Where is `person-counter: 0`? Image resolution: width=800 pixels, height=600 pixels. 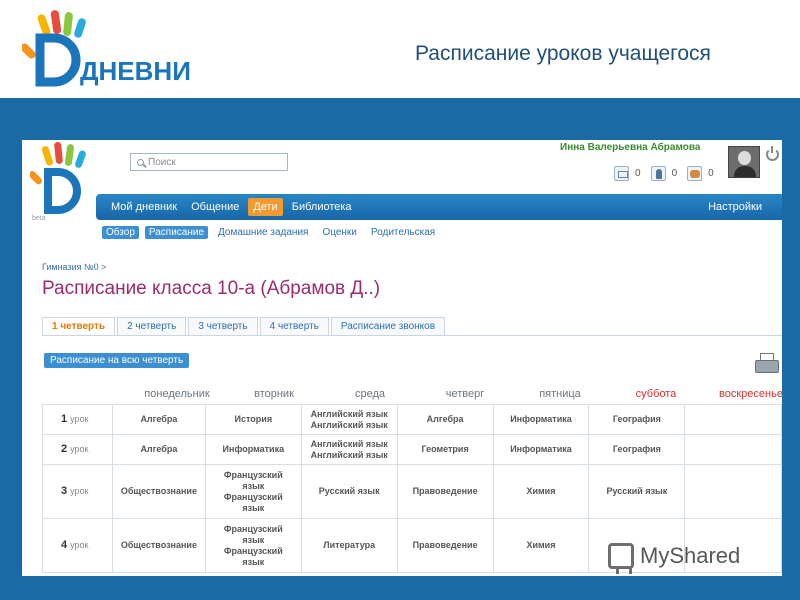
person-counter: 0 is located at coordinates (664, 173).